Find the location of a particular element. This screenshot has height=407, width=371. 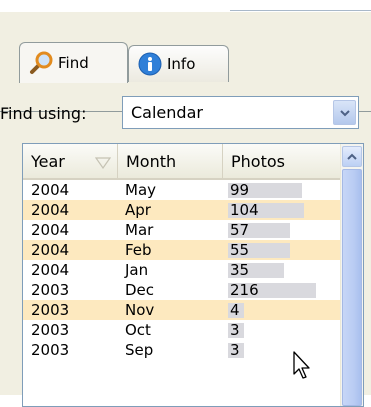

photo-count: 57 is located at coordinates (240, 230).